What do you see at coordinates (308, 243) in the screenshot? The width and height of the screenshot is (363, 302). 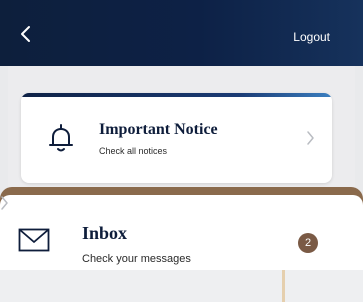 I see `unread-count-badge: 2` at bounding box center [308, 243].